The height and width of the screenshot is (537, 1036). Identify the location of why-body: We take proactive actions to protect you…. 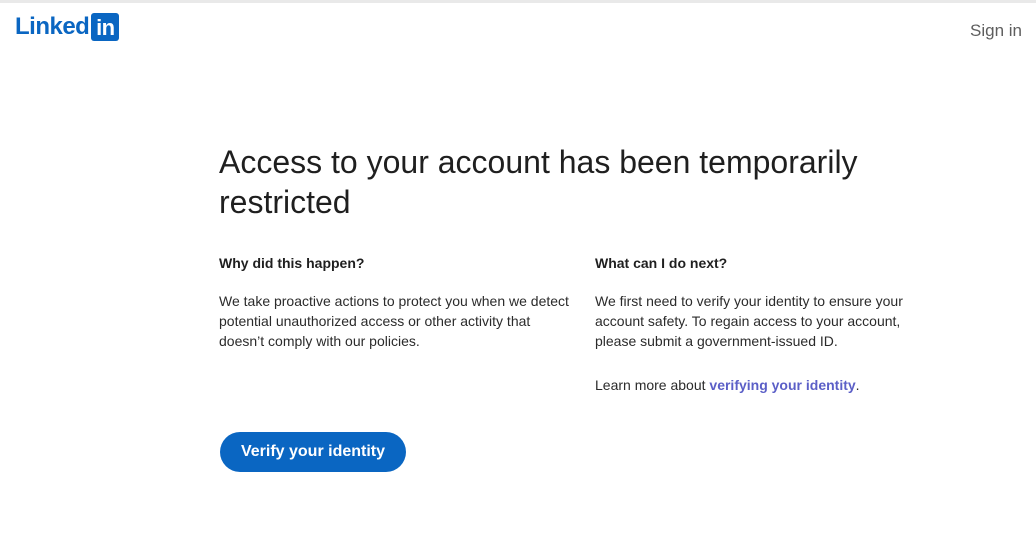
(394, 321).